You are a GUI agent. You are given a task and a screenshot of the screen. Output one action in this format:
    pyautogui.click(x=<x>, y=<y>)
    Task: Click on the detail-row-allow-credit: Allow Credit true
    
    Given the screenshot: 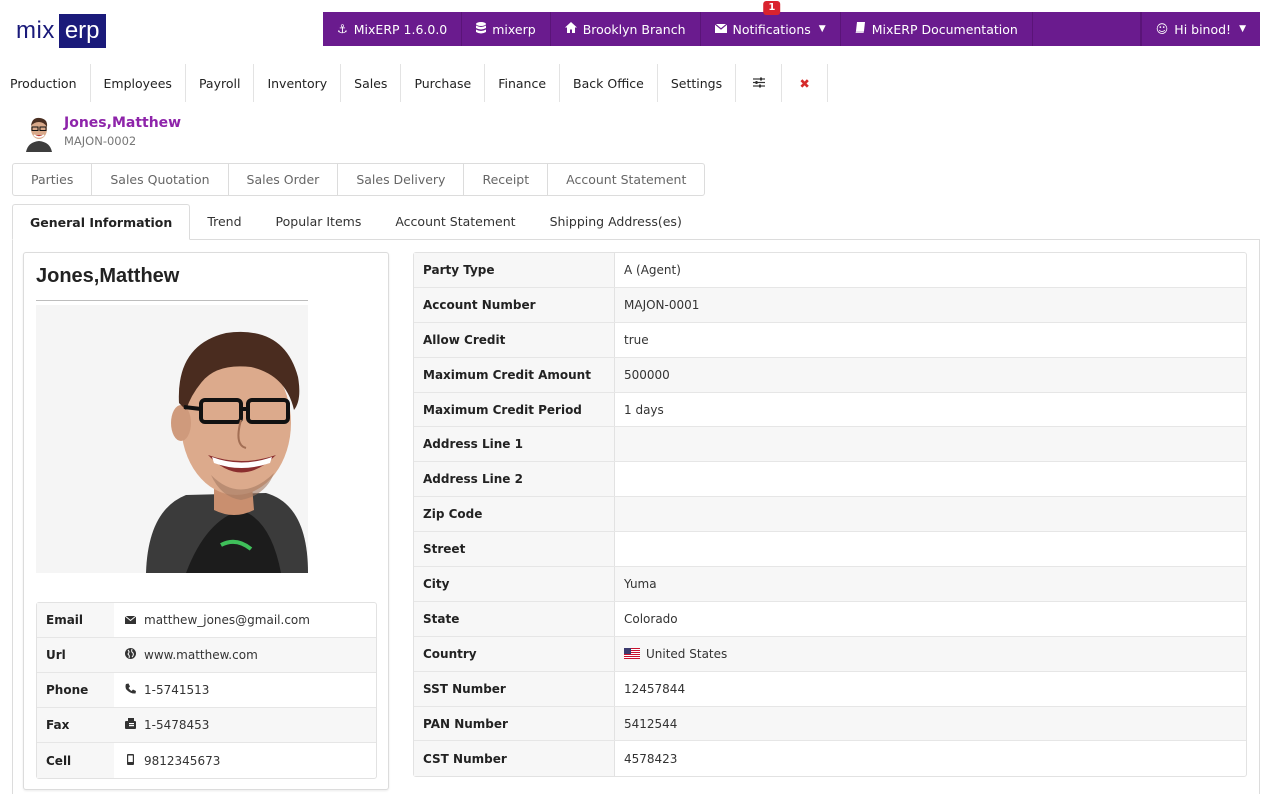 What is the action you would take?
    pyautogui.click(x=830, y=340)
    